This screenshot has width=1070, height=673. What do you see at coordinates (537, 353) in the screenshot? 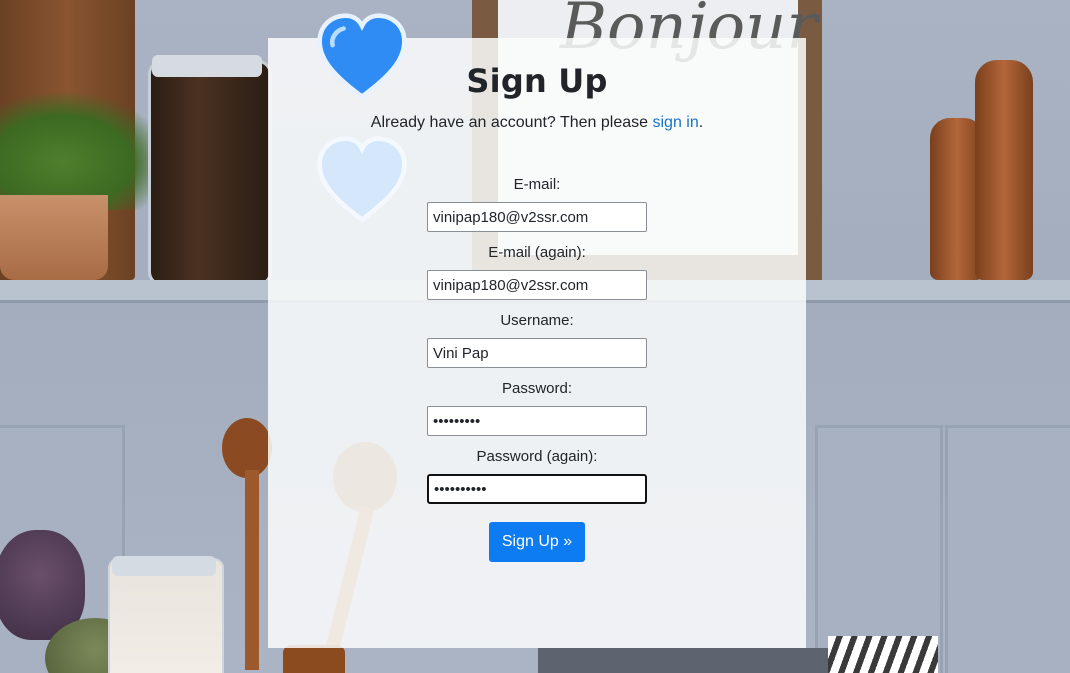
I see `username-input` at bounding box center [537, 353].